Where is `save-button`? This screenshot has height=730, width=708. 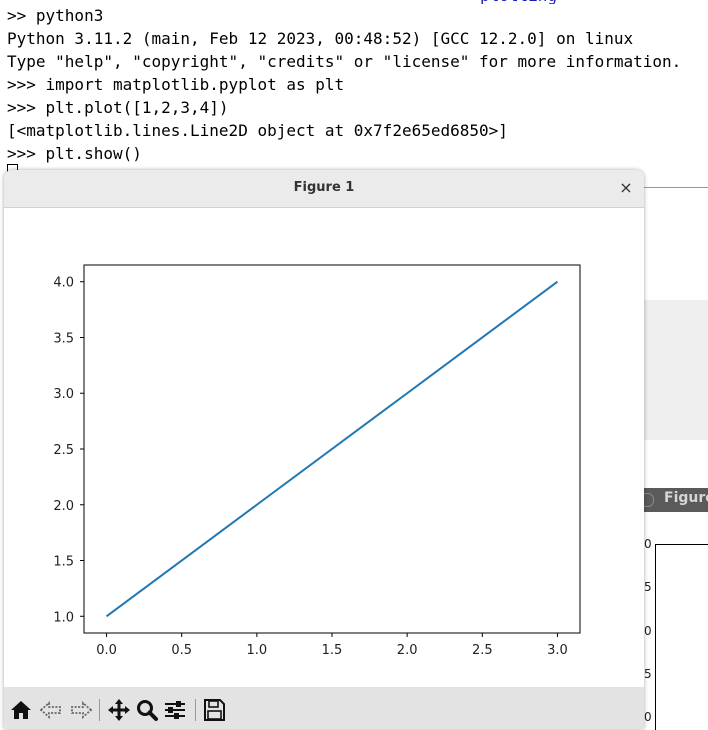 save-button is located at coordinates (214, 710).